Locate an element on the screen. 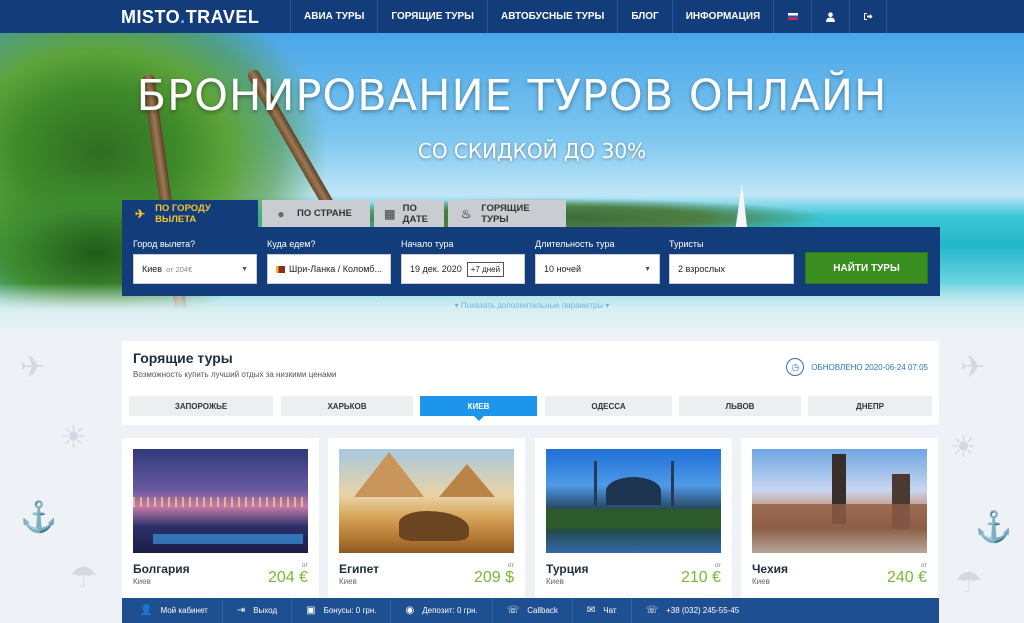 This screenshot has width=1024, height=623. departure-price-note: от 204€ is located at coordinates (179, 269).